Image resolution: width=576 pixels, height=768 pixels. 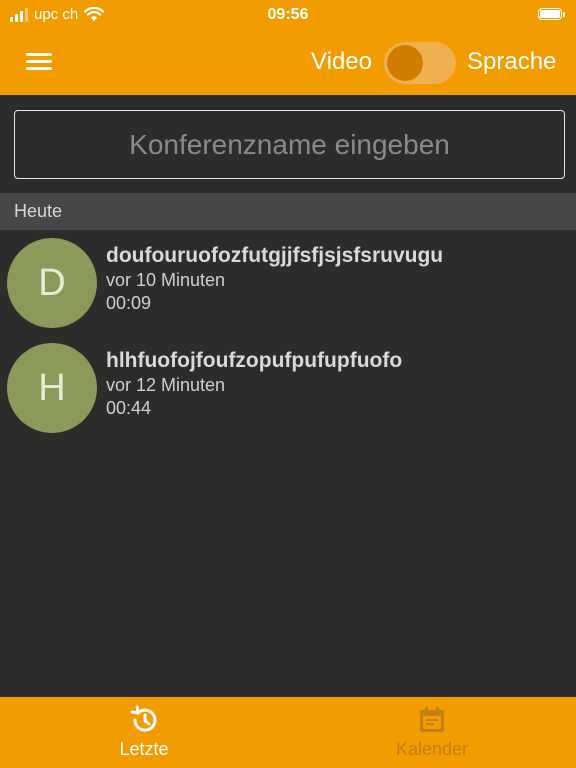 I want to click on relative-time: vor 10 Minuten, so click(x=166, y=280).